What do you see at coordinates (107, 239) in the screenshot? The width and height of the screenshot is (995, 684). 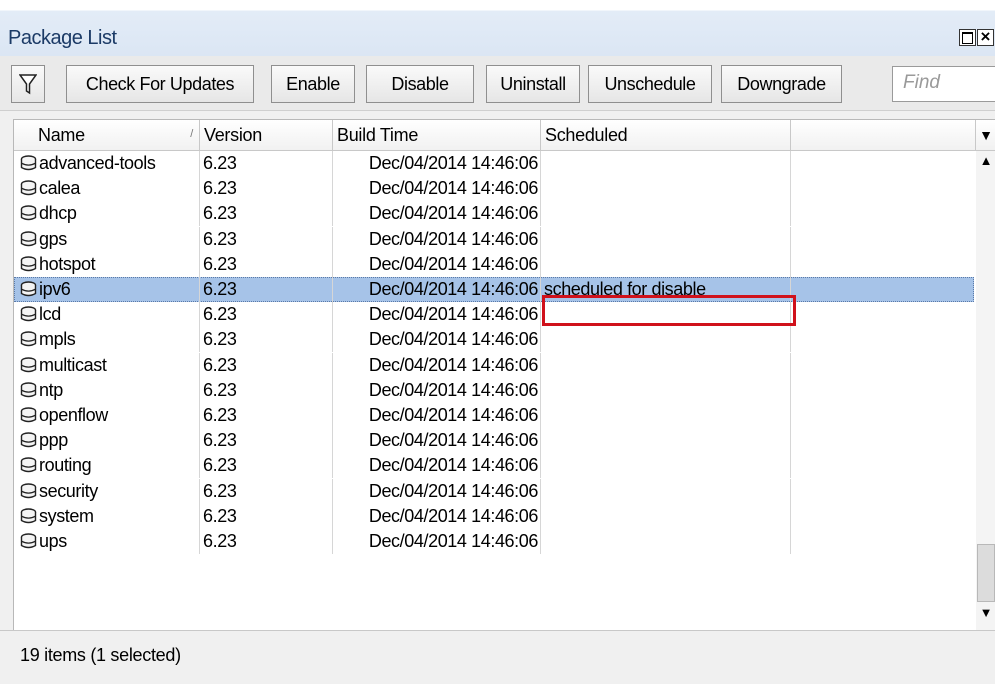 I see `cell-name: gps` at bounding box center [107, 239].